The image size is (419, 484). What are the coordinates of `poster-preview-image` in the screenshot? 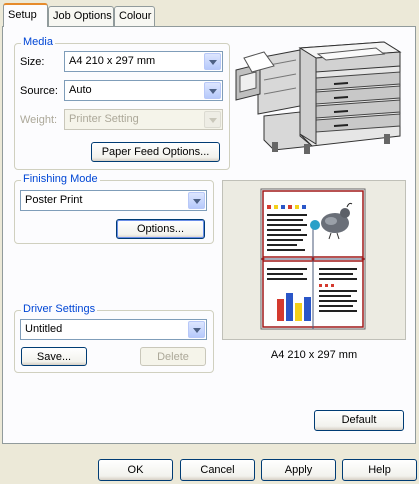 It's located at (313, 259).